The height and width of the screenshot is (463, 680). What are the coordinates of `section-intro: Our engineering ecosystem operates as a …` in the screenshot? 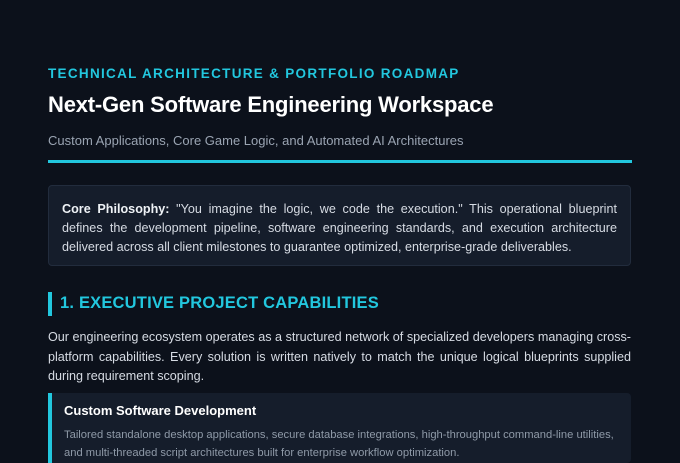 It's located at (339, 356).